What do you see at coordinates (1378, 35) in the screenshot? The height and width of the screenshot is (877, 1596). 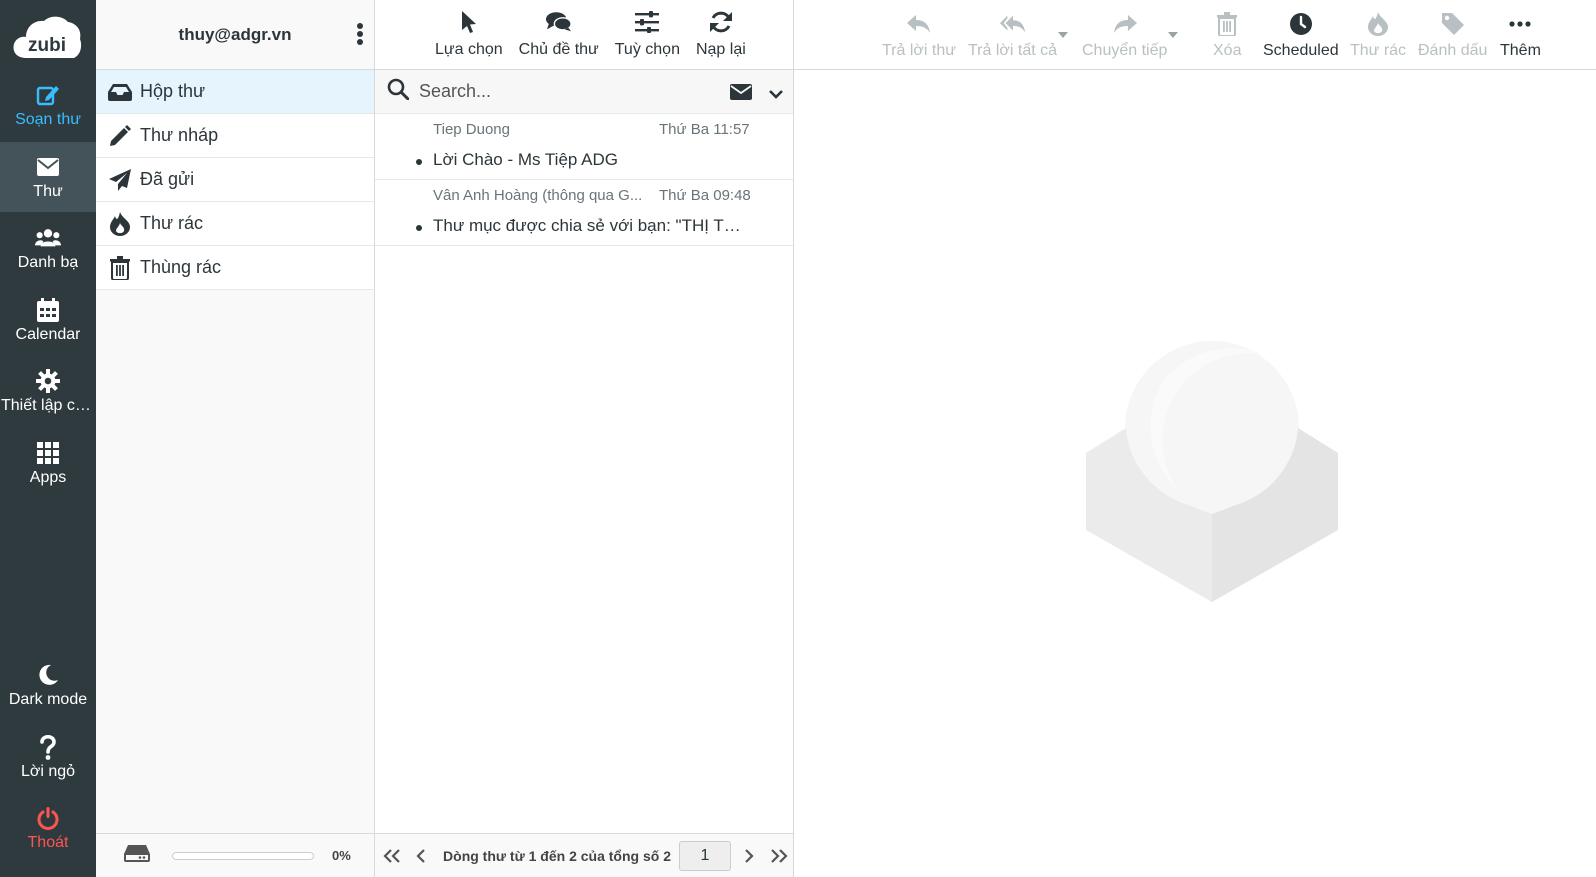 I see `spam-button: Thư rác` at bounding box center [1378, 35].